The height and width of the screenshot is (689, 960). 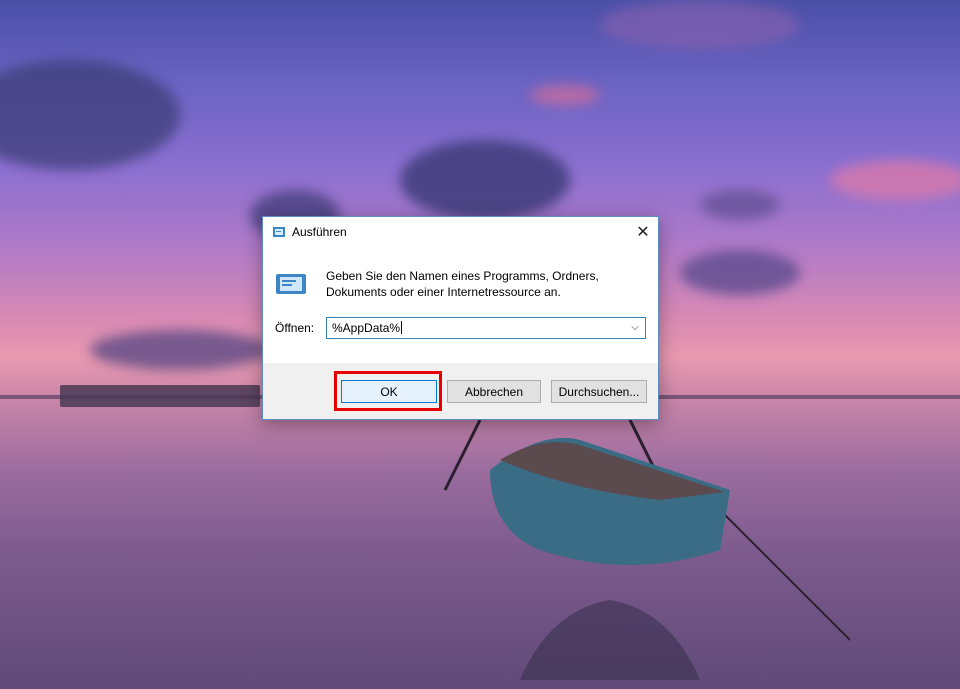 I want to click on cancel-button: Abbrechen, so click(x=494, y=391).